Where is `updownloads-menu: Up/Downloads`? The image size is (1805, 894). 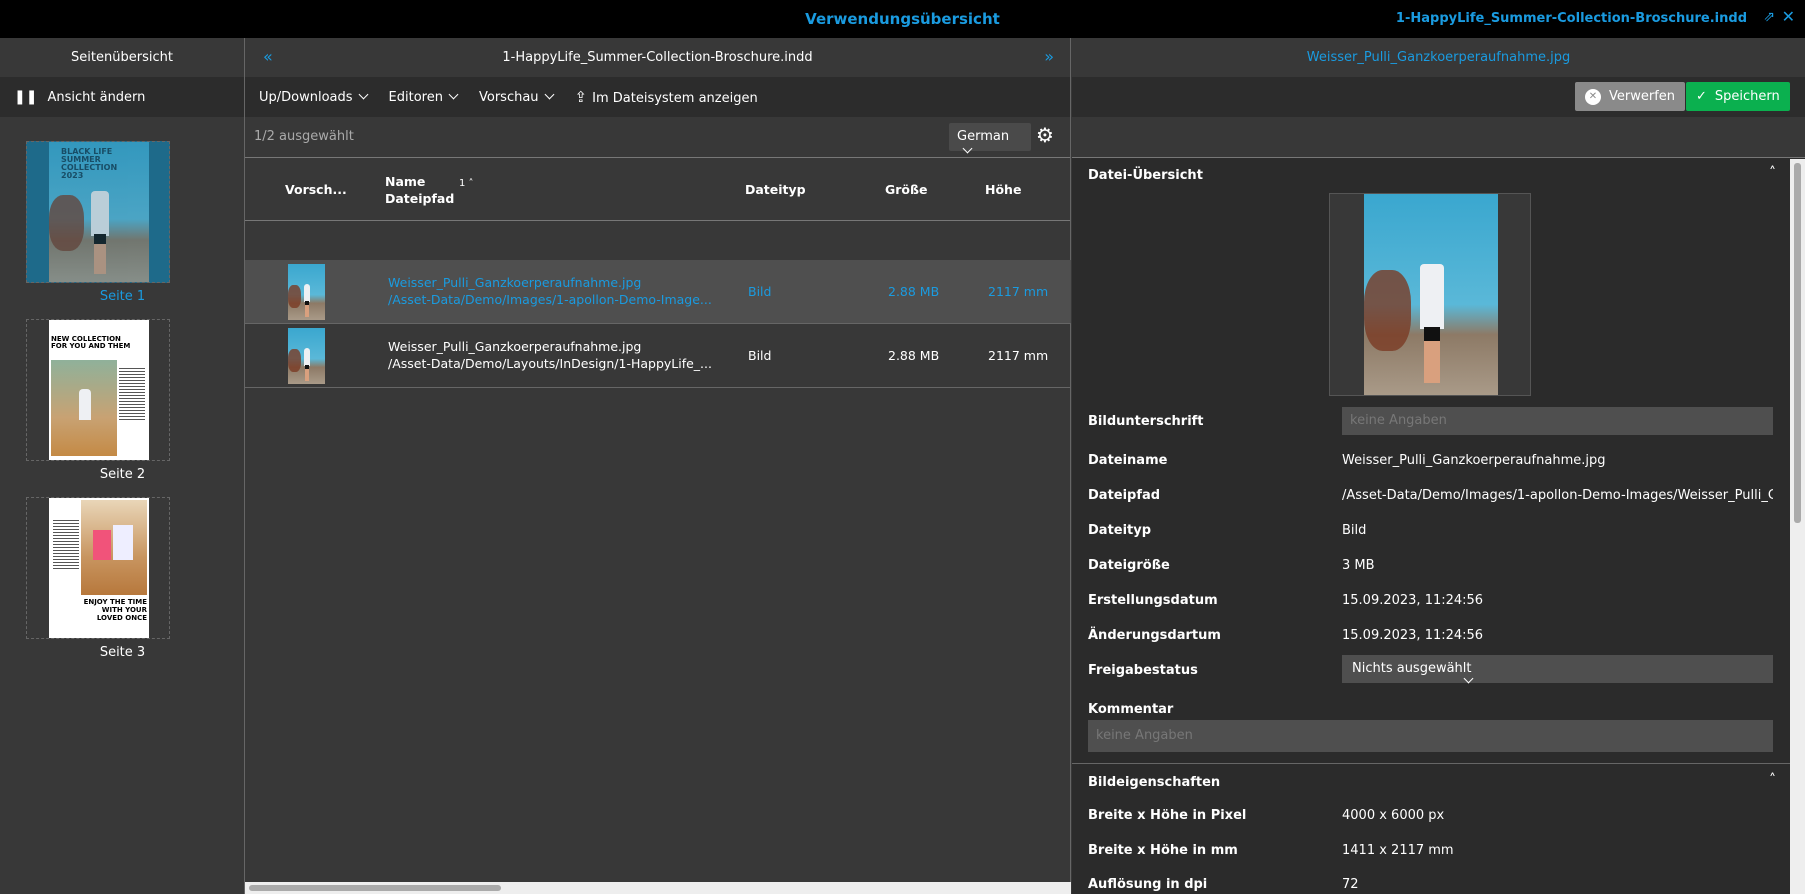
updownloads-menu: Up/Downloads is located at coordinates (313, 97).